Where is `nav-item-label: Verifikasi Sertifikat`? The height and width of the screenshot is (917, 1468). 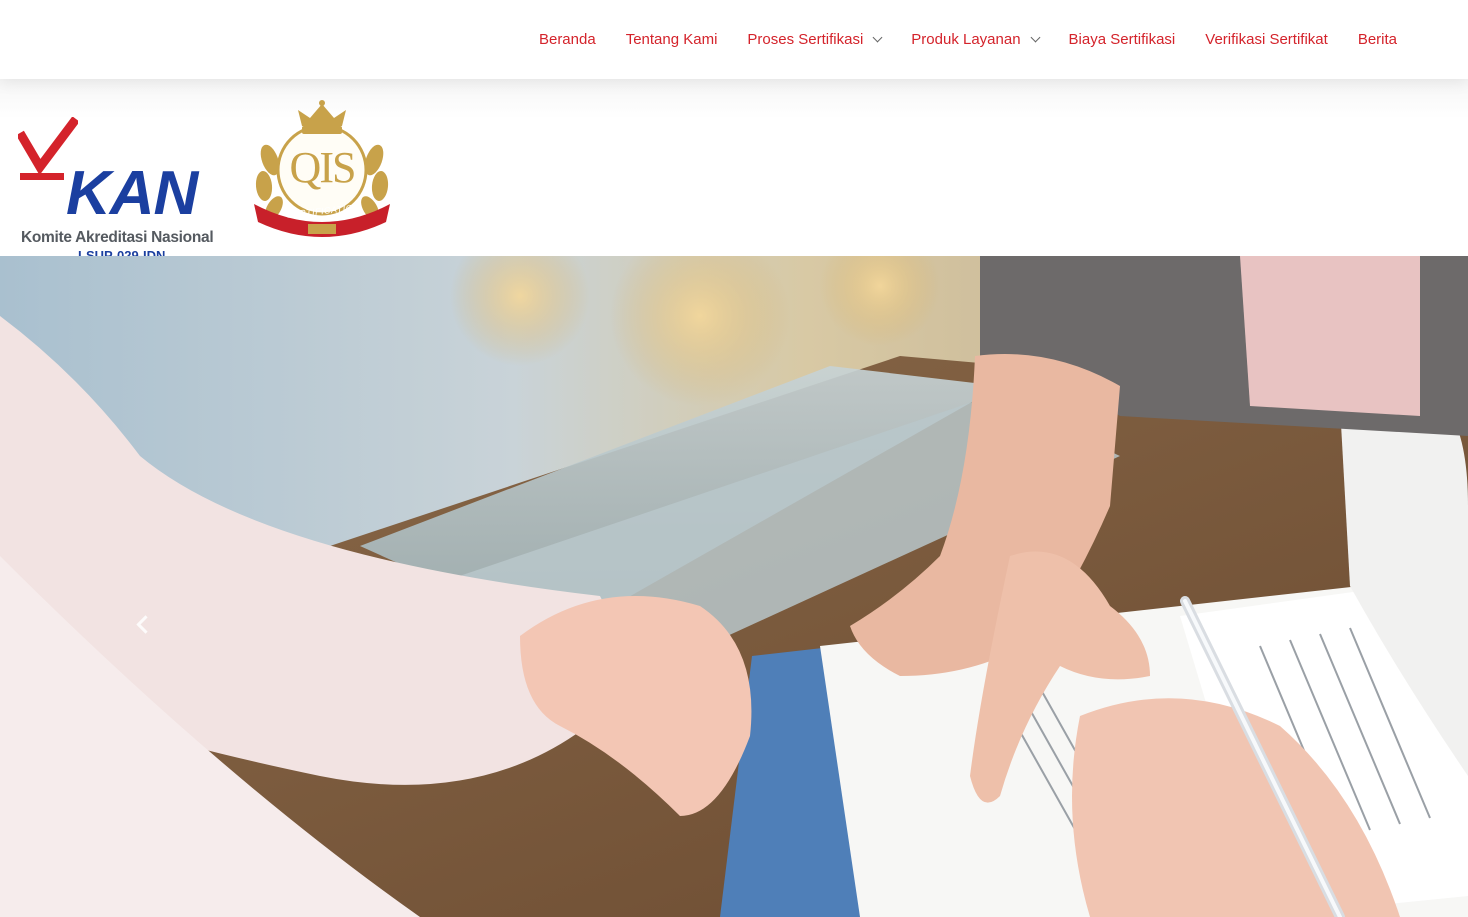 nav-item-label: Verifikasi Sertifikat is located at coordinates (1266, 39).